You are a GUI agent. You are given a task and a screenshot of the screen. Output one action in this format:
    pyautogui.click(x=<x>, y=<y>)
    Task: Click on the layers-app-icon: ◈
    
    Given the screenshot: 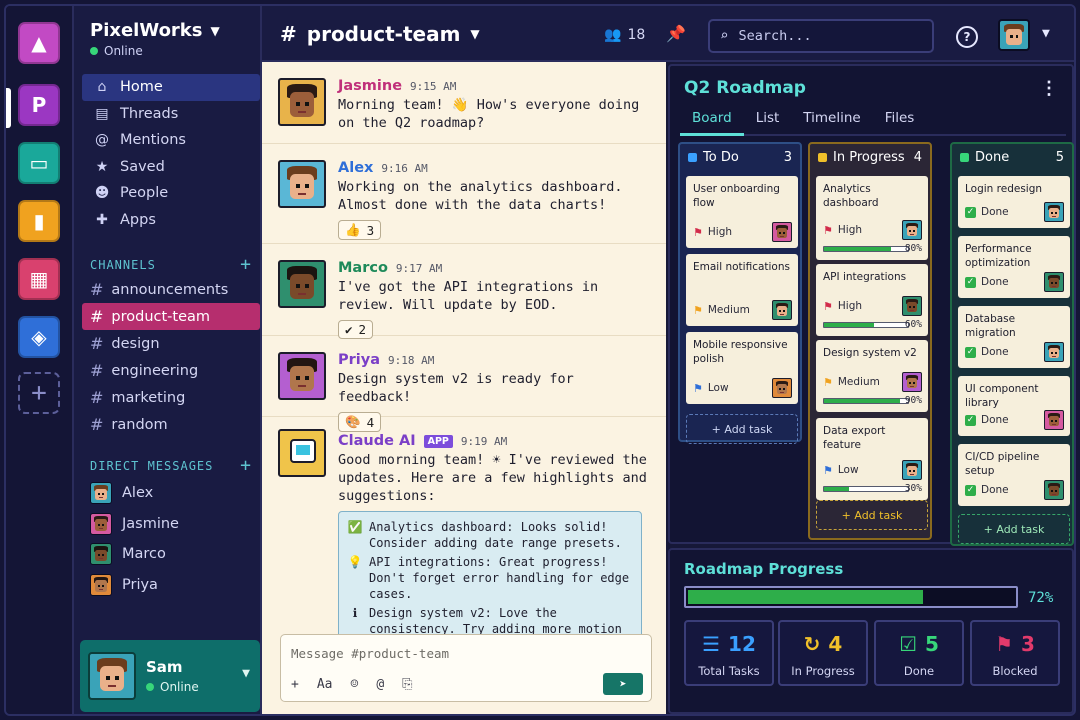 What is the action you would take?
    pyautogui.click(x=39, y=337)
    